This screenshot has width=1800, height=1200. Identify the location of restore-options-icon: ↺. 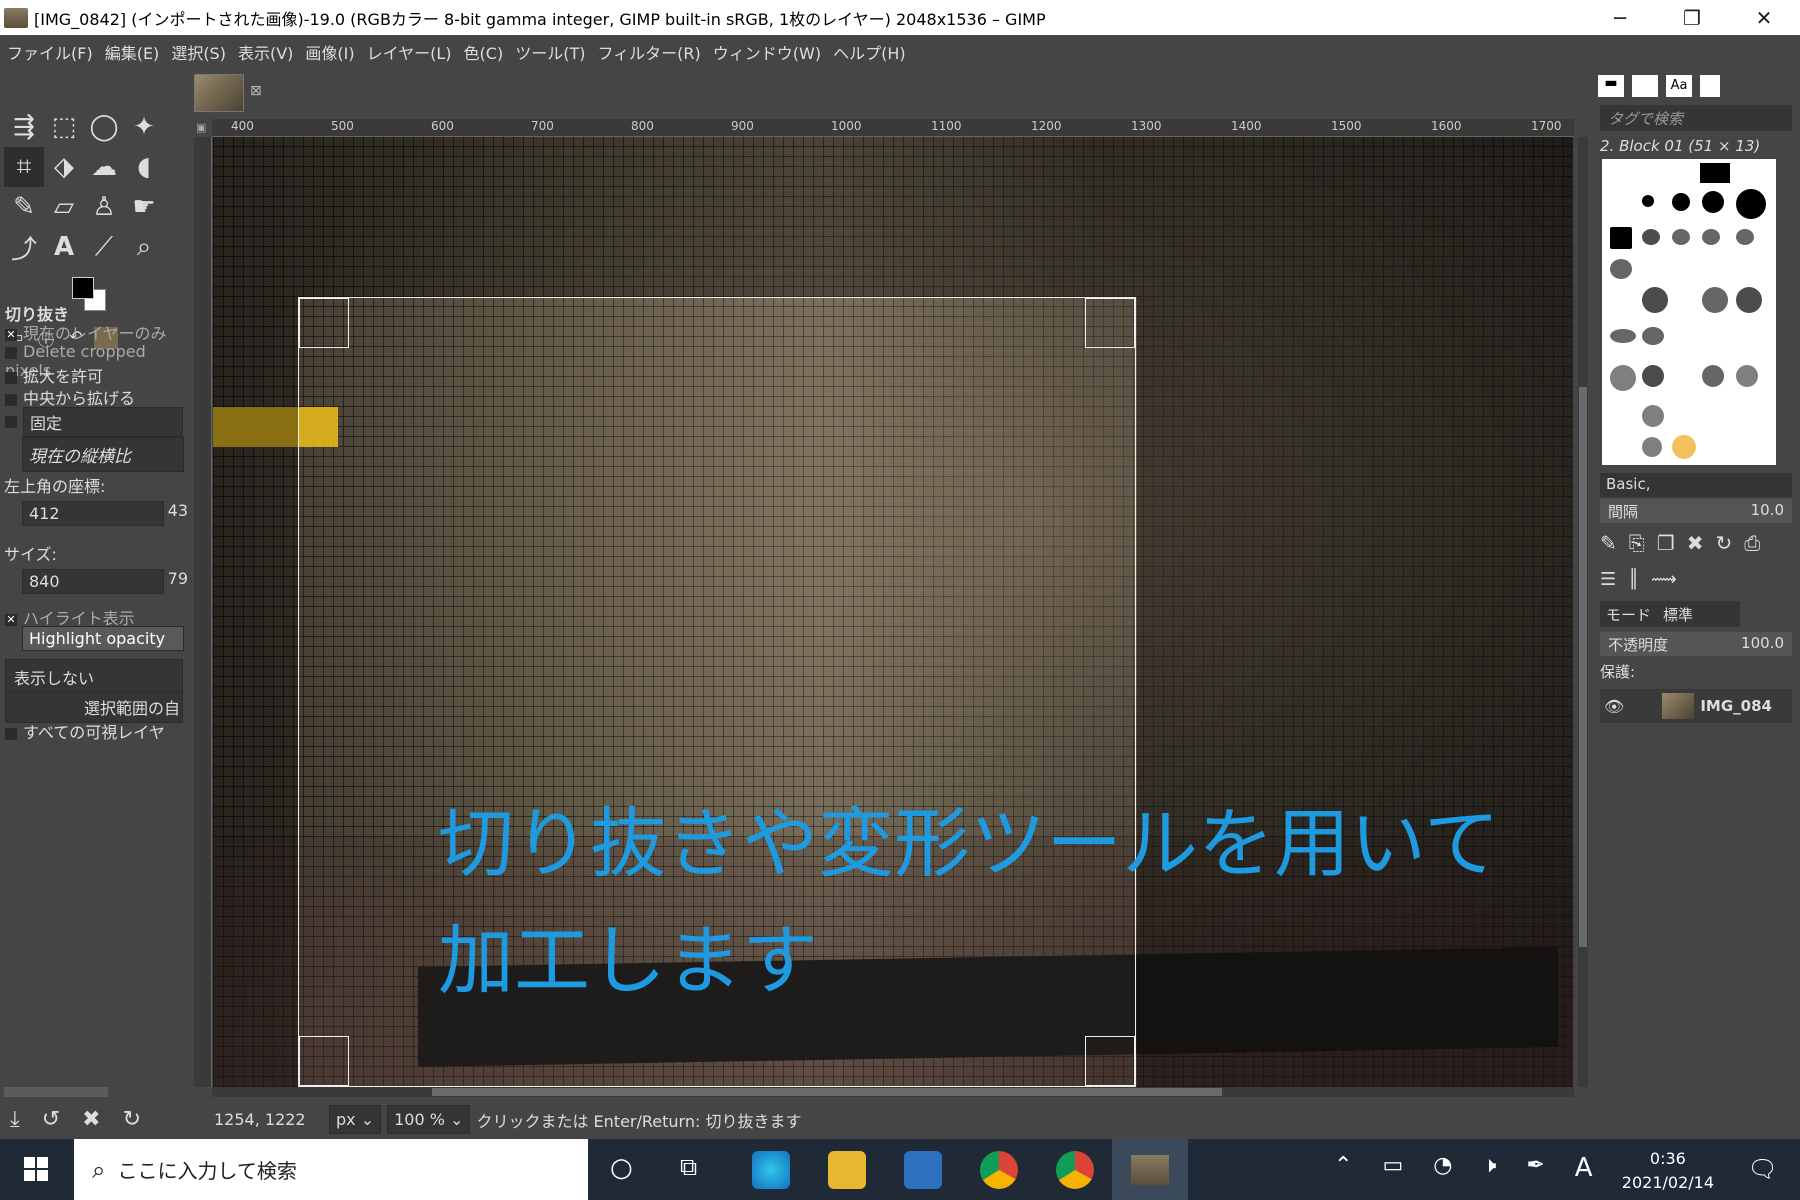
(51, 1119).